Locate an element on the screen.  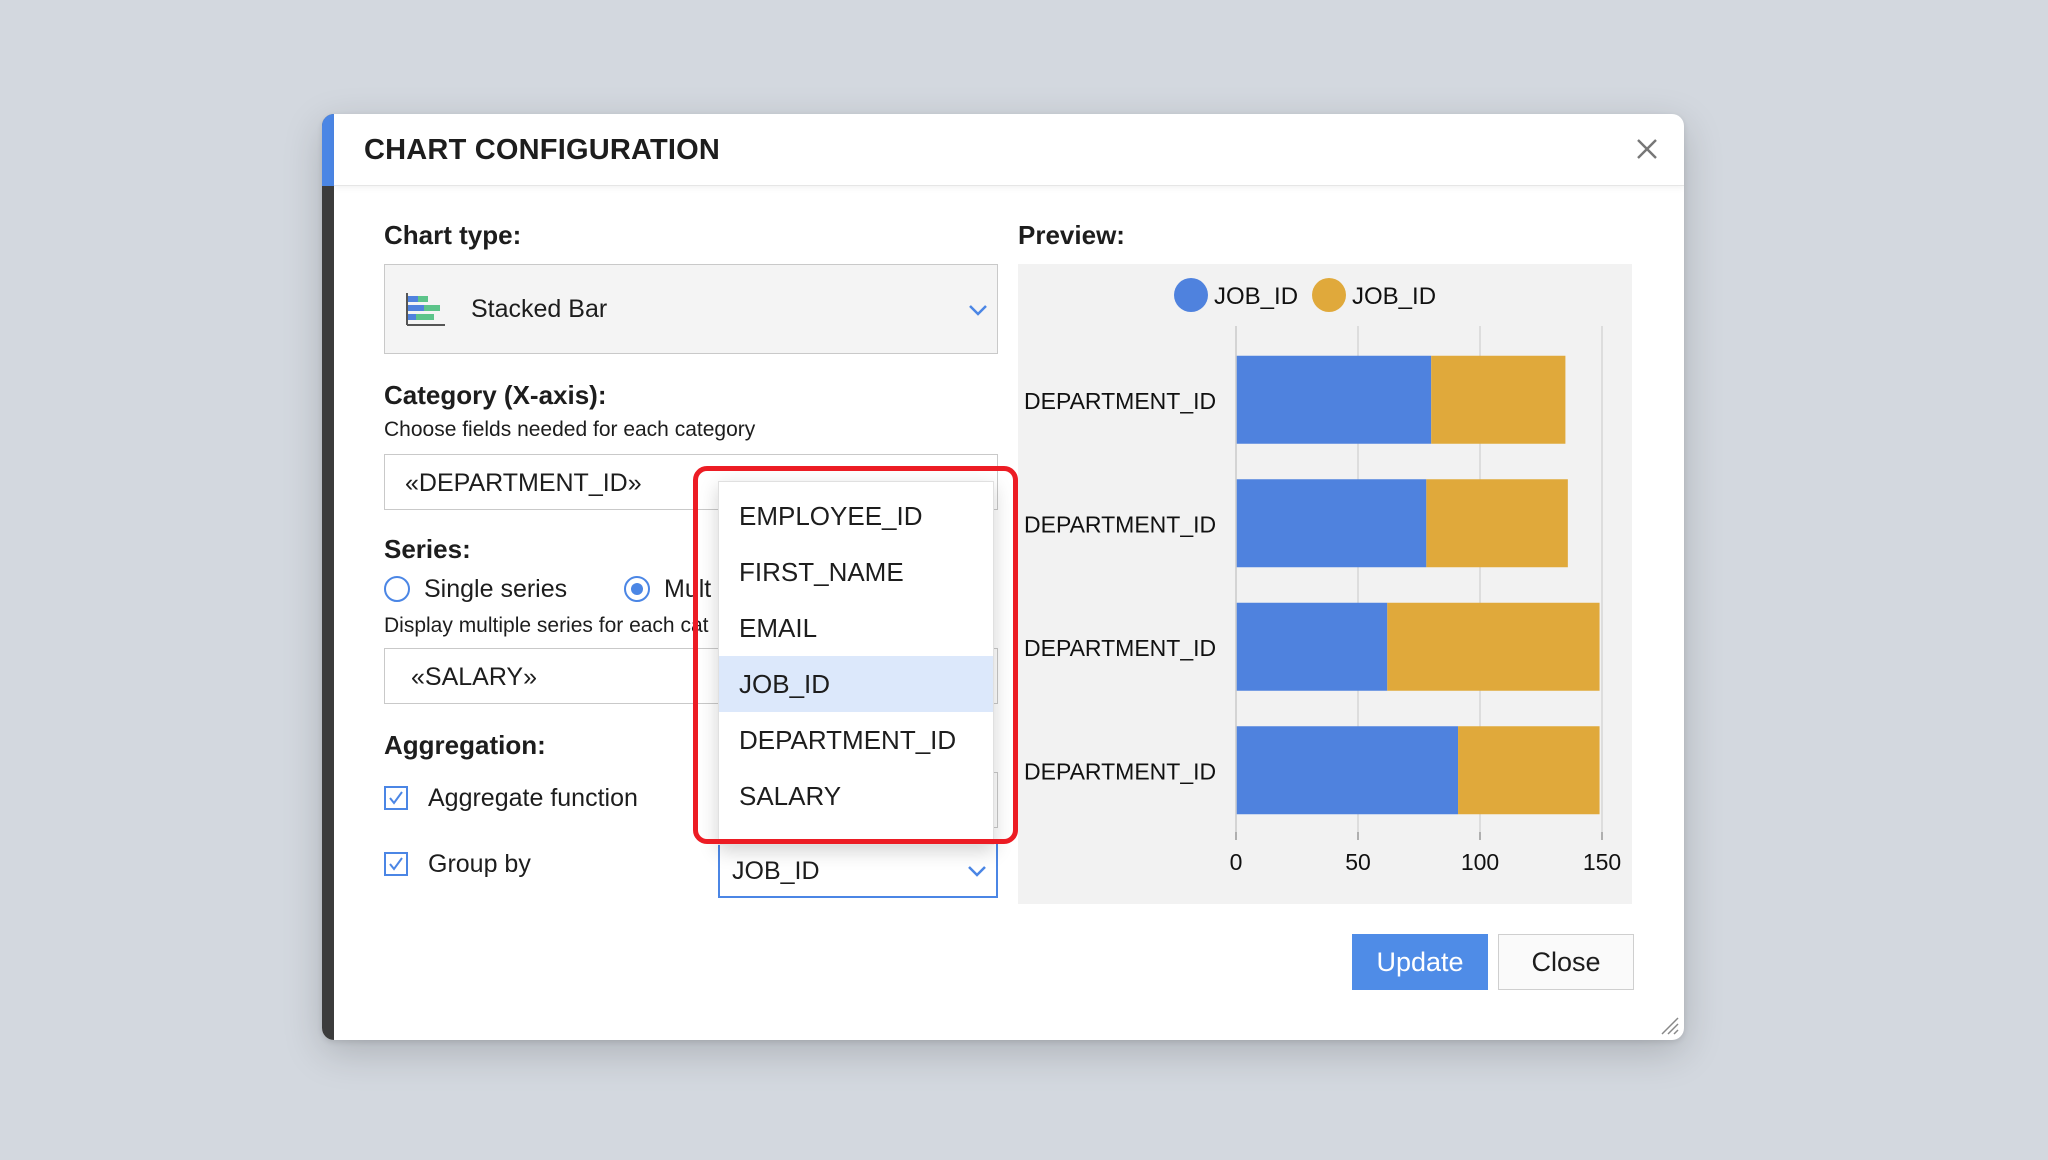
group-by-checkbox is located at coordinates (396, 864).